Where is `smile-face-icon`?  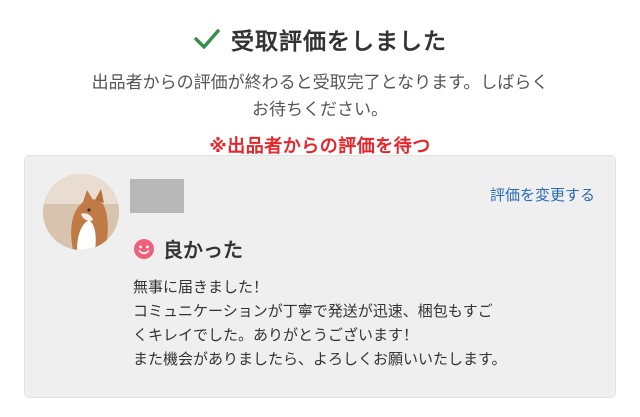
smile-face-icon is located at coordinates (144, 249).